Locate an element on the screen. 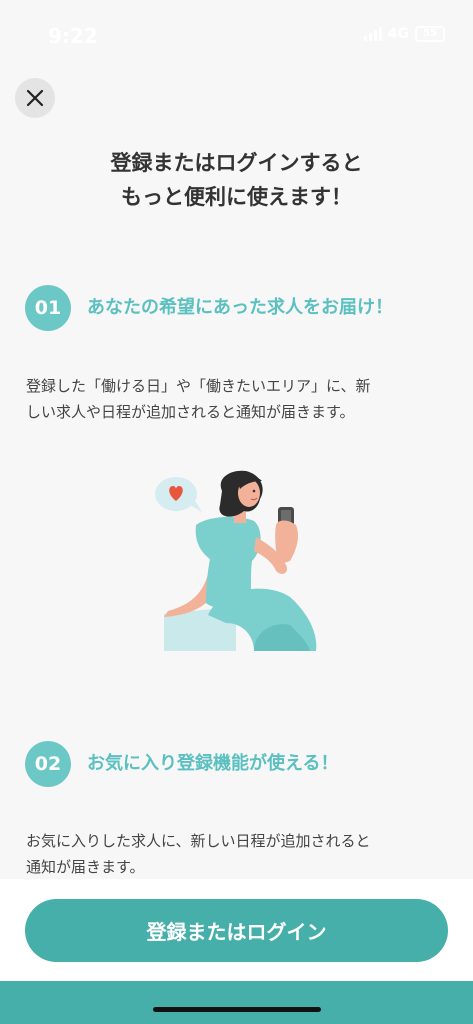 The height and width of the screenshot is (1024, 473). status-indicators: 4G 55 is located at coordinates (404, 34).